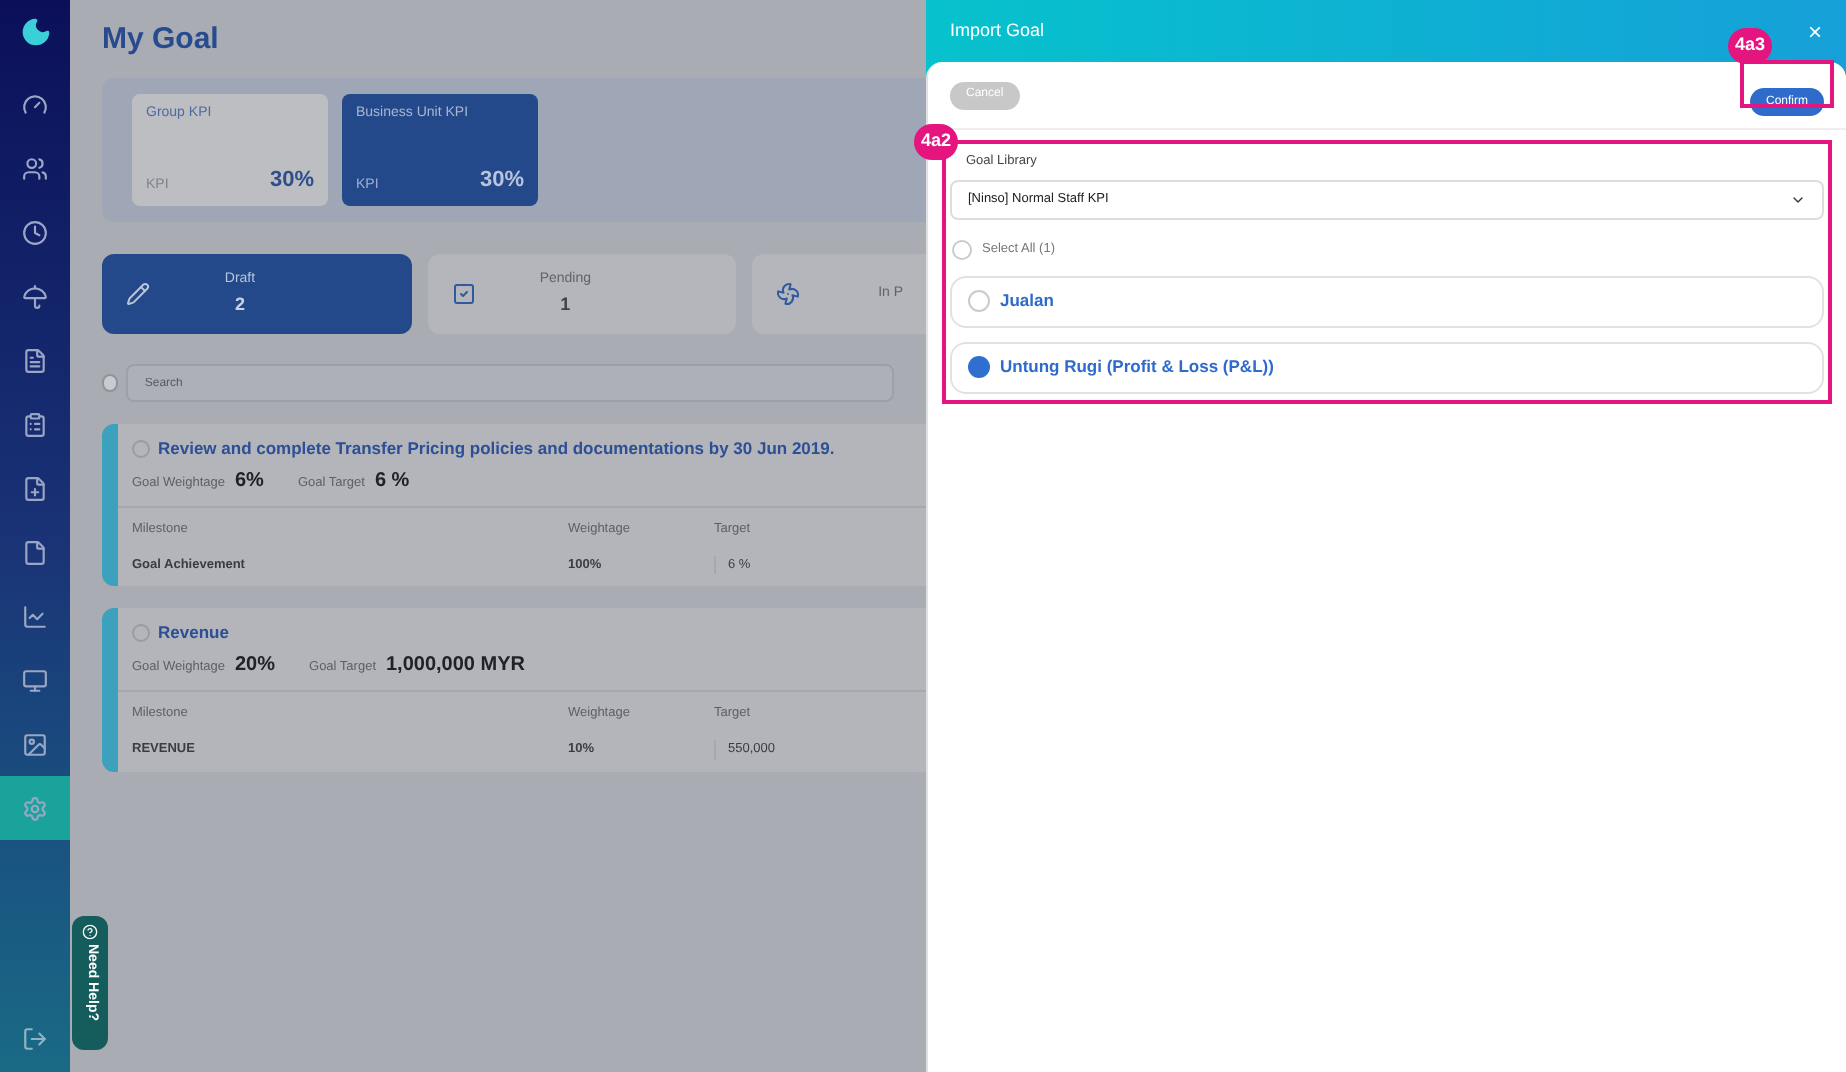 The width and height of the screenshot is (1846, 1072). Describe the element at coordinates (35, 488) in the screenshot. I see `file-plus-icon` at that location.